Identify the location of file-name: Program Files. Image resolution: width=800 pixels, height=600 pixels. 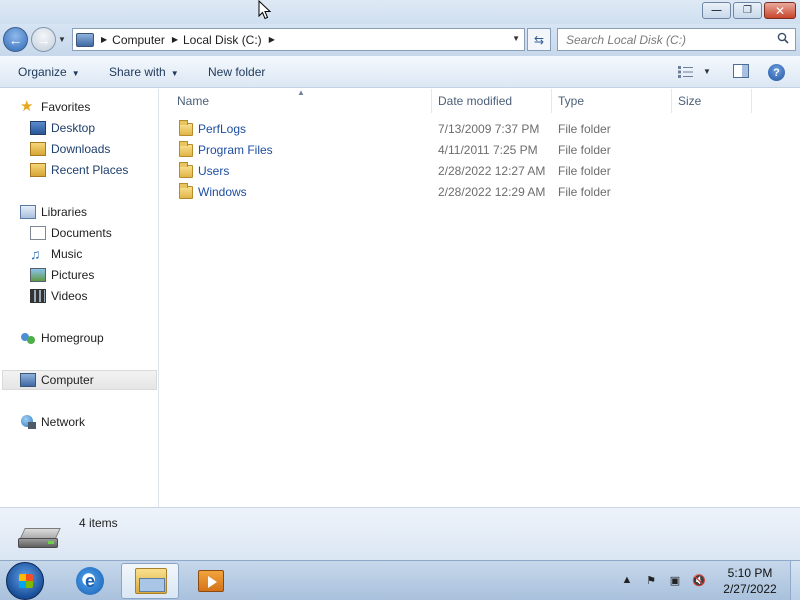
(235, 150).